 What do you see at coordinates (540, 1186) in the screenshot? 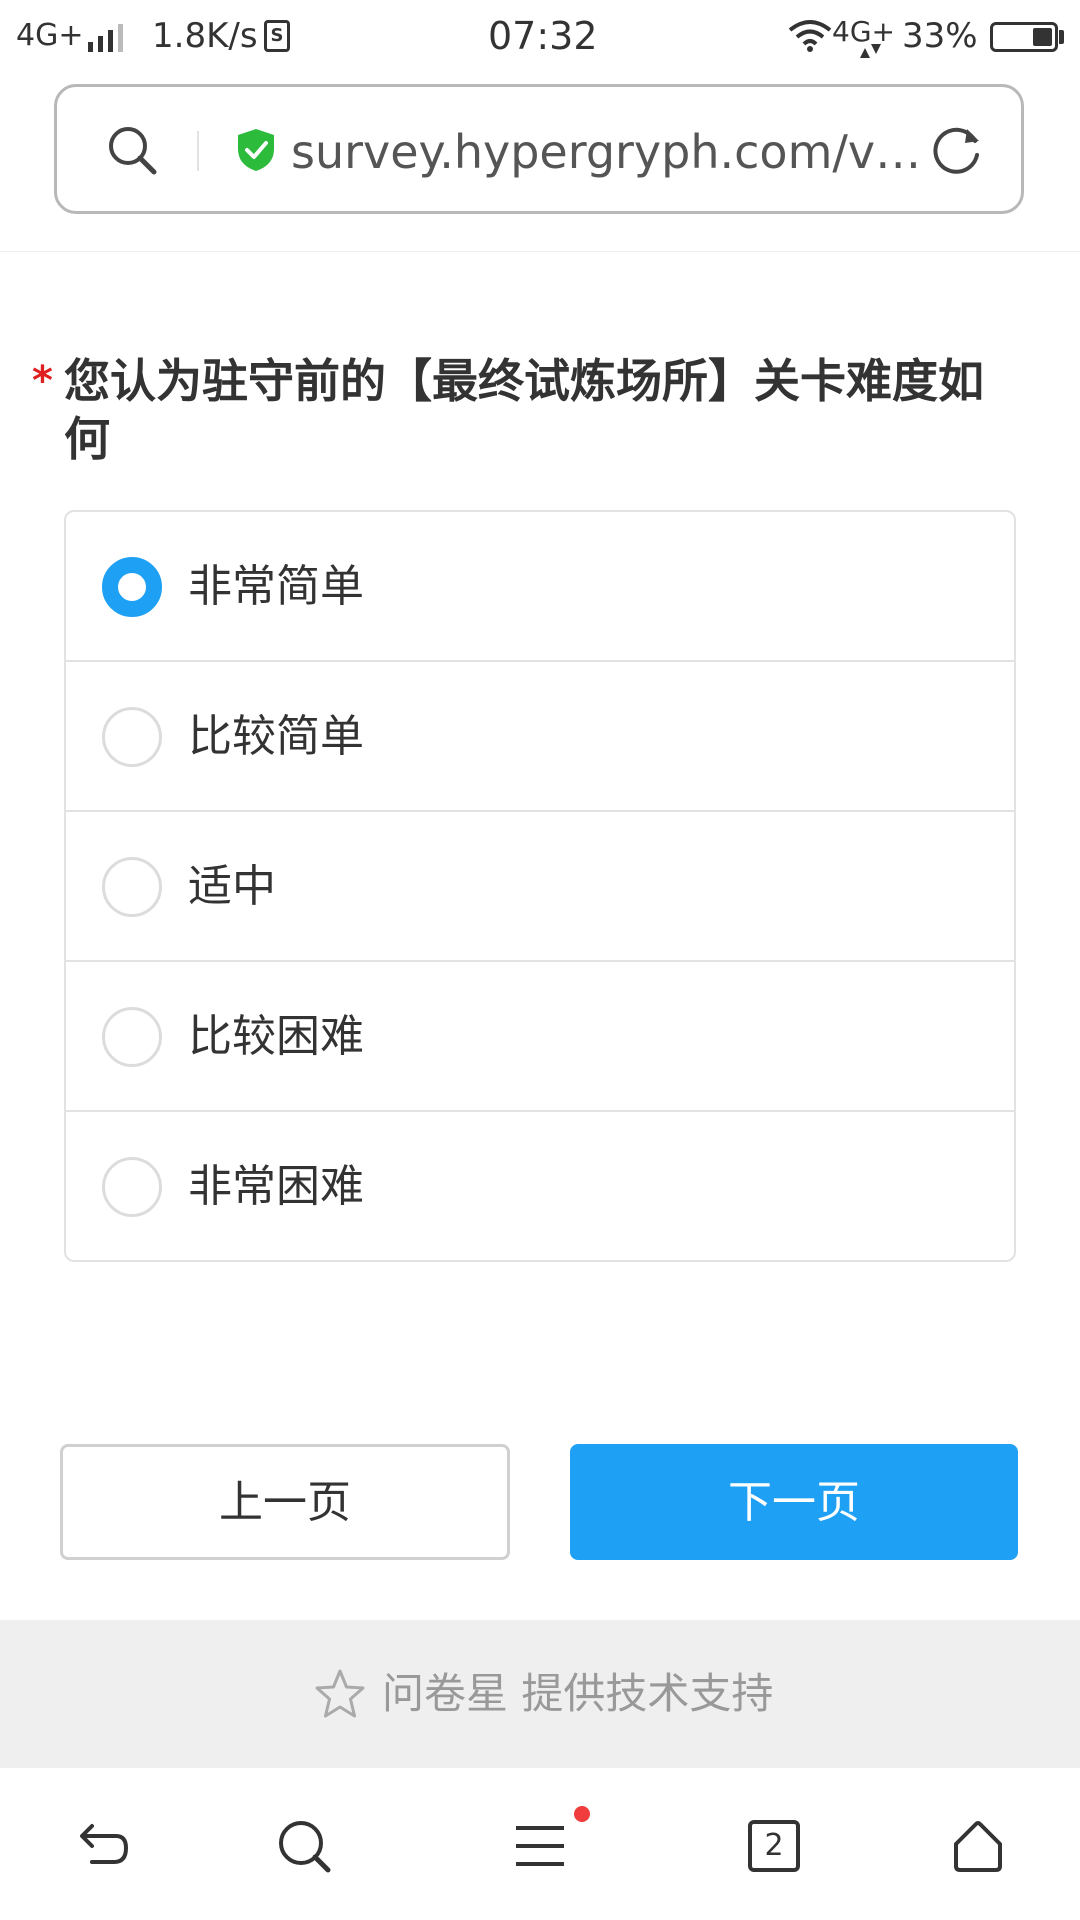
I see `option-very-hard: 非常困难` at bounding box center [540, 1186].